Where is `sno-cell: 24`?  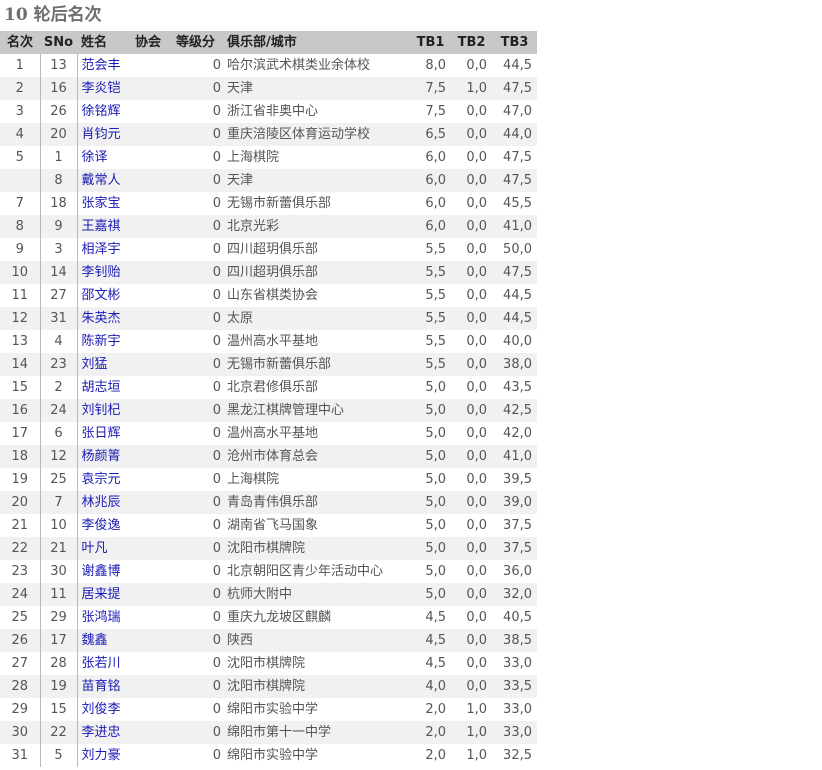
sno-cell: 24 is located at coordinates (59, 410).